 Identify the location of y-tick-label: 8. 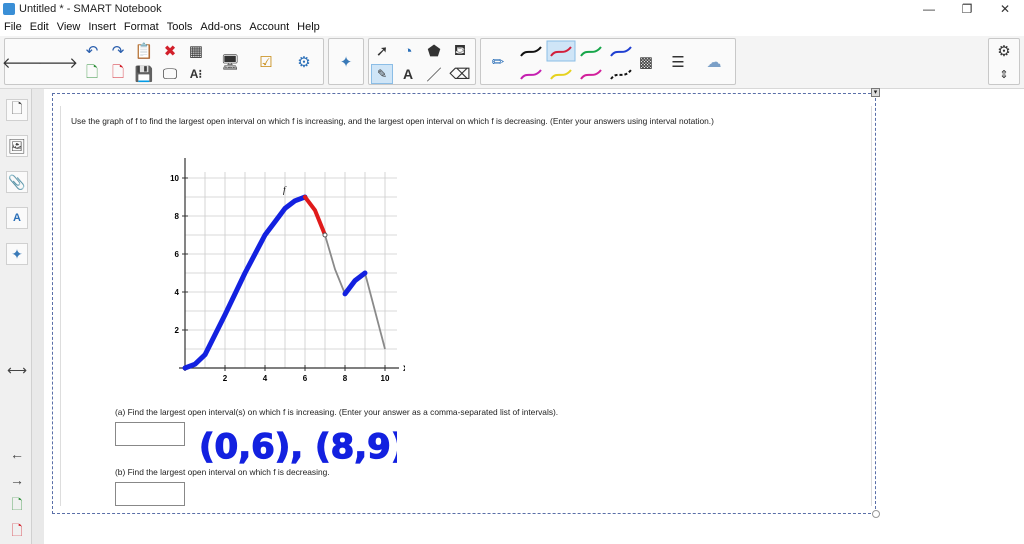
(177, 216).